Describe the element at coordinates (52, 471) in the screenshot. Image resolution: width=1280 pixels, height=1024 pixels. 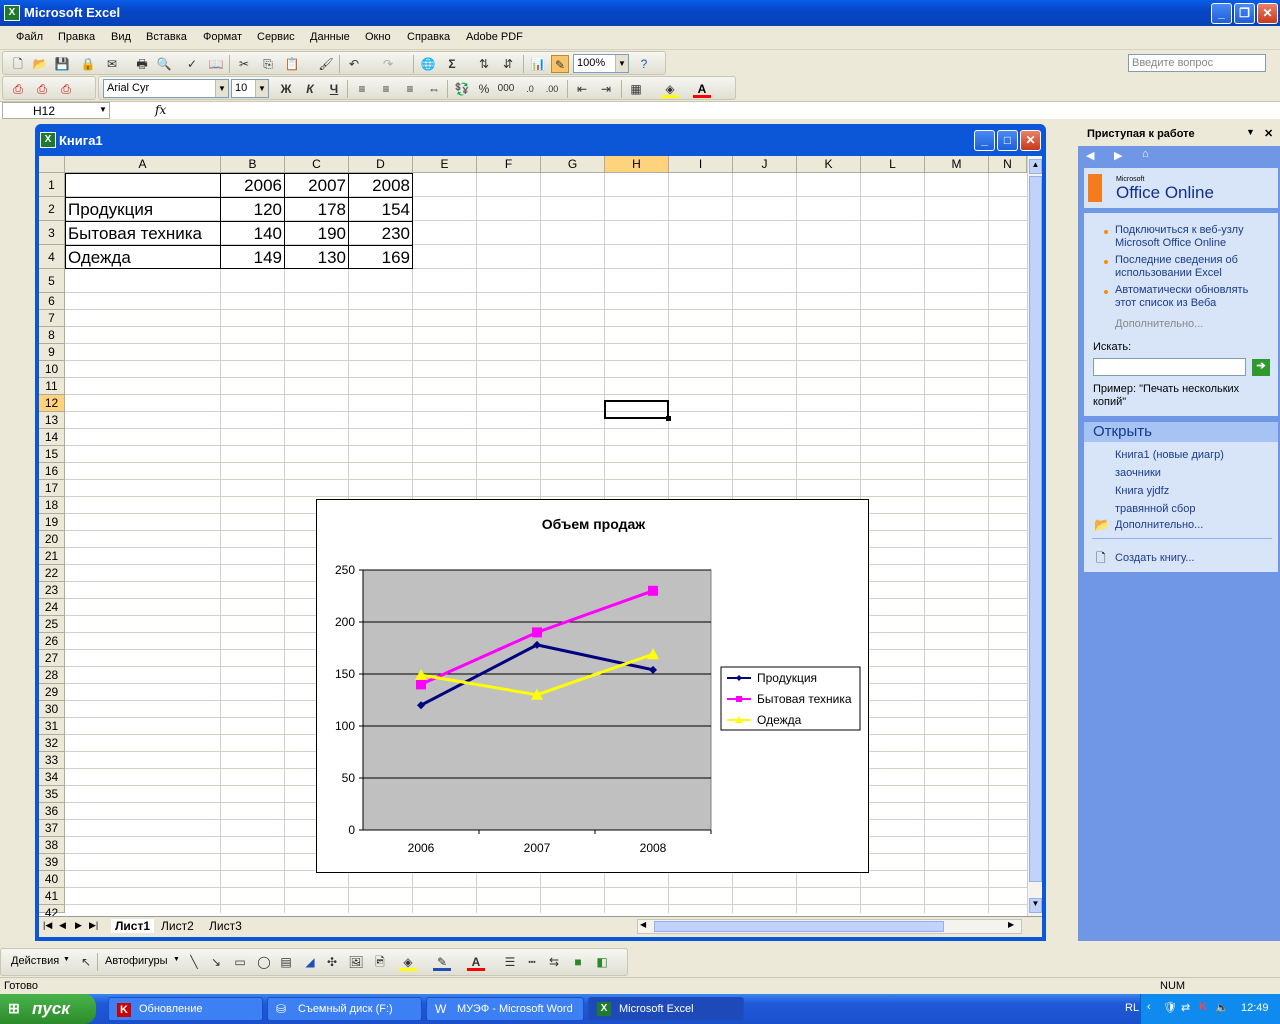
I see `row-header: 16` at that location.